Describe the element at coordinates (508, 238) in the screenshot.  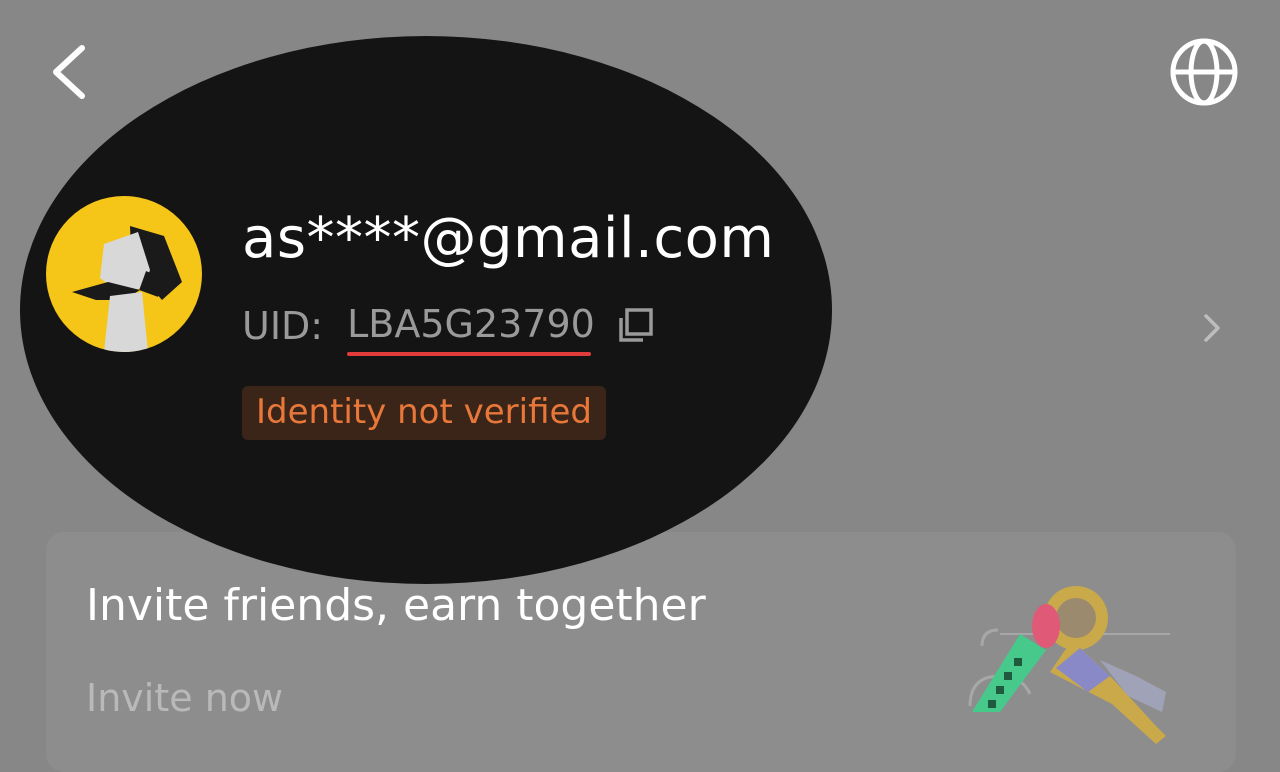
I see `account-email: as****@gmail.com` at that location.